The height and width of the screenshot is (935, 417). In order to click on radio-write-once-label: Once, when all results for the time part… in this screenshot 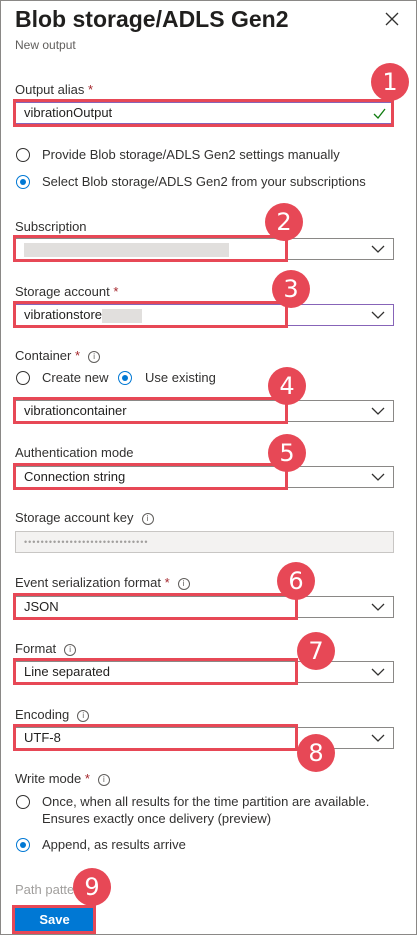, I will do `click(206, 801)`.